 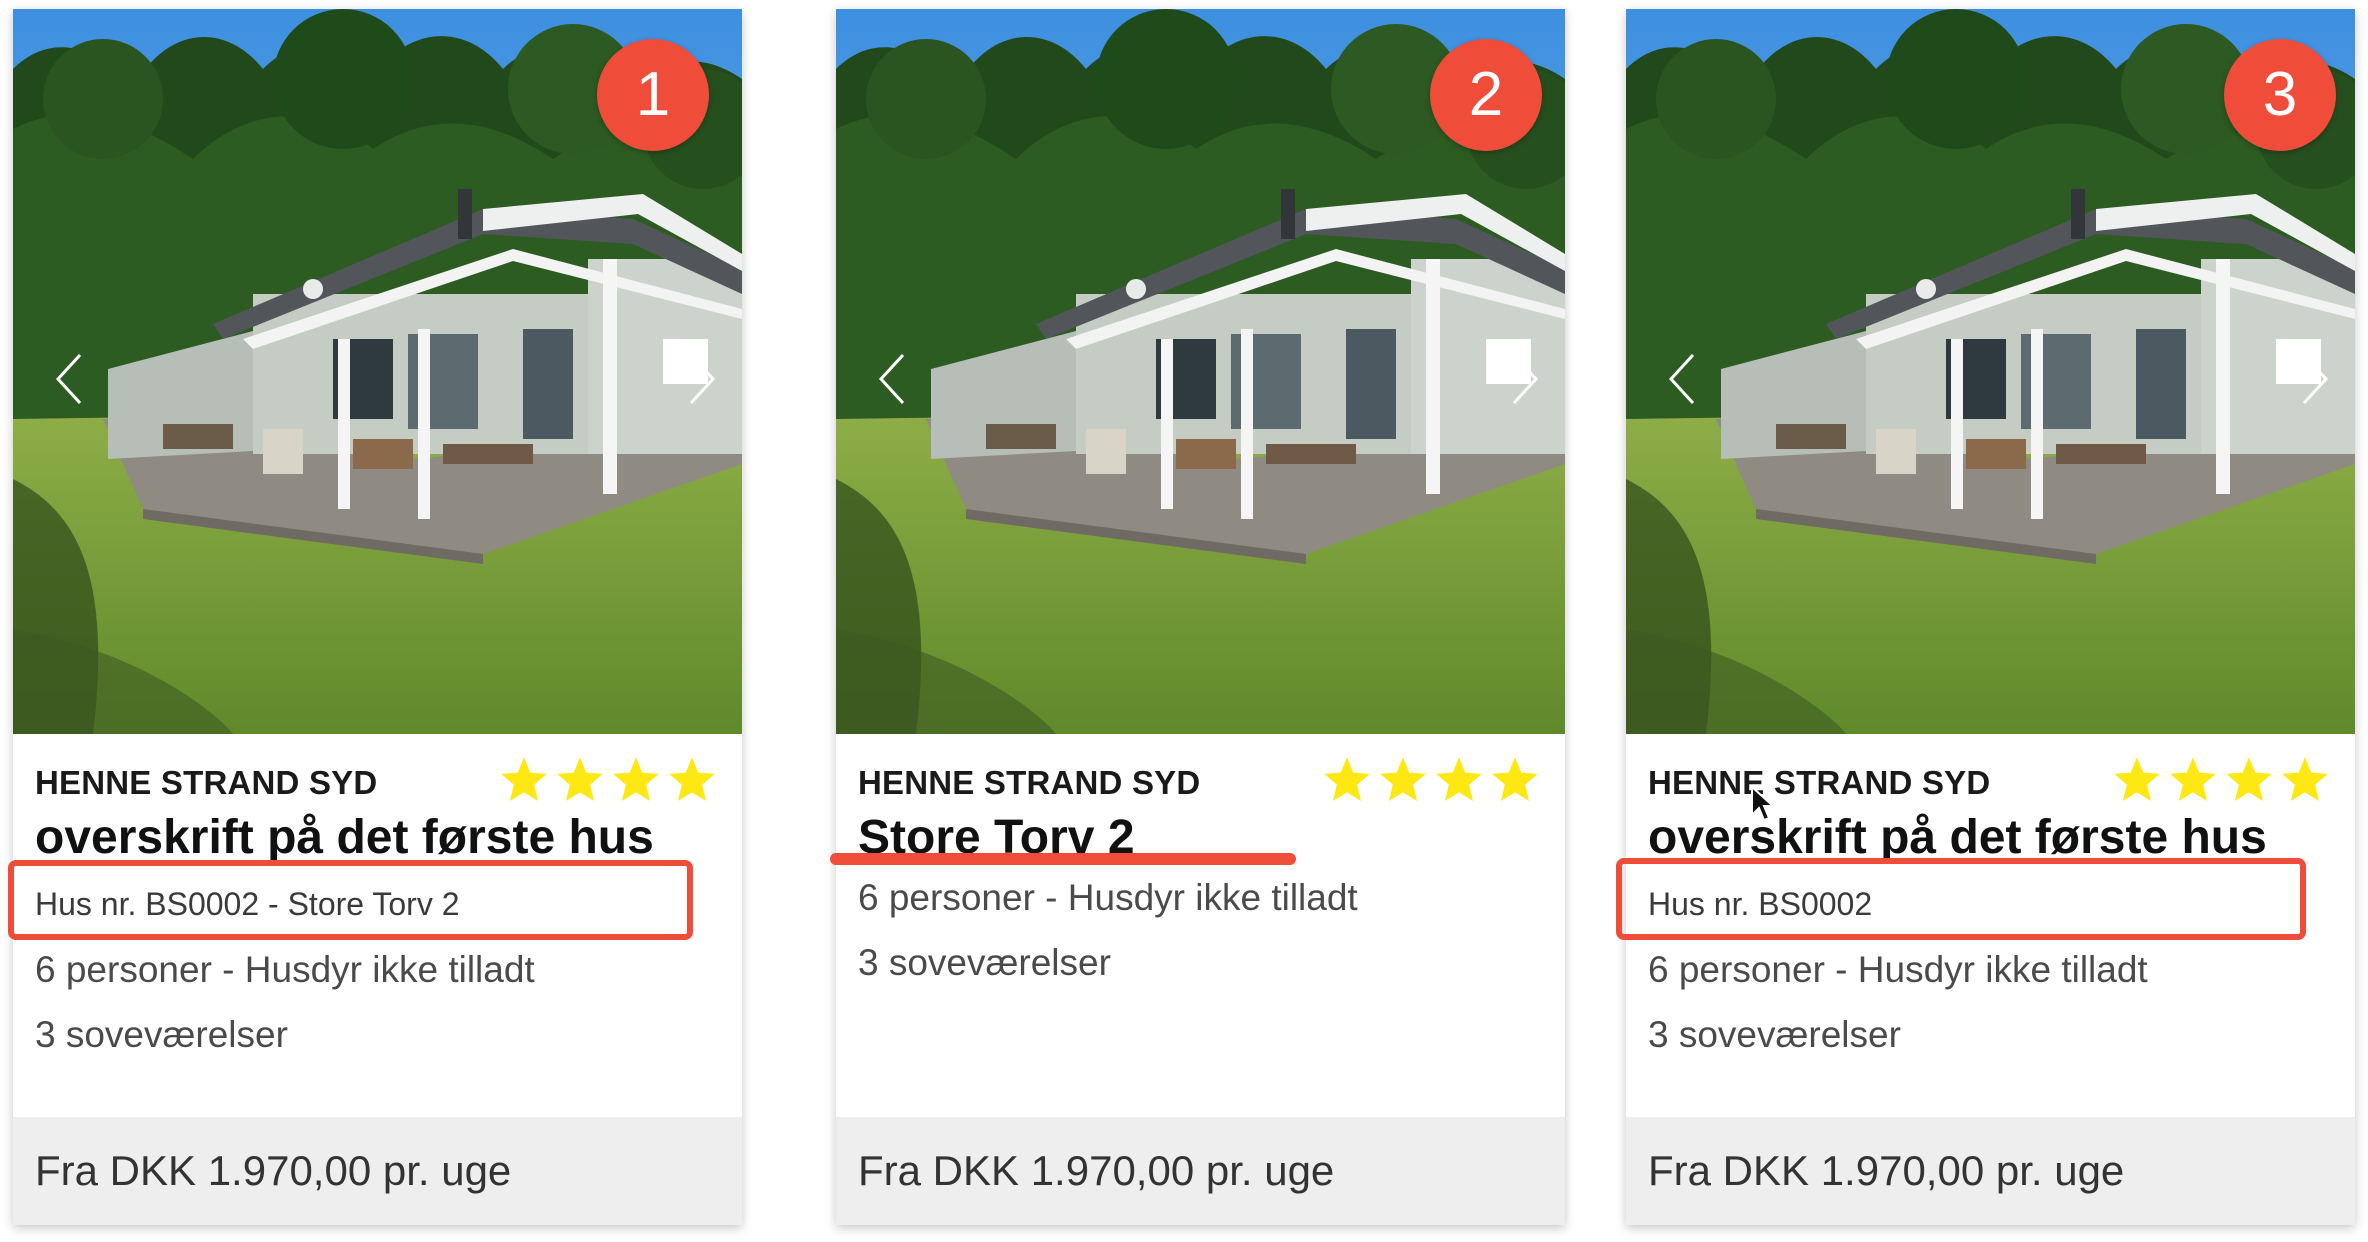 What do you see at coordinates (2280, 95) in the screenshot?
I see `number-badge: 3` at bounding box center [2280, 95].